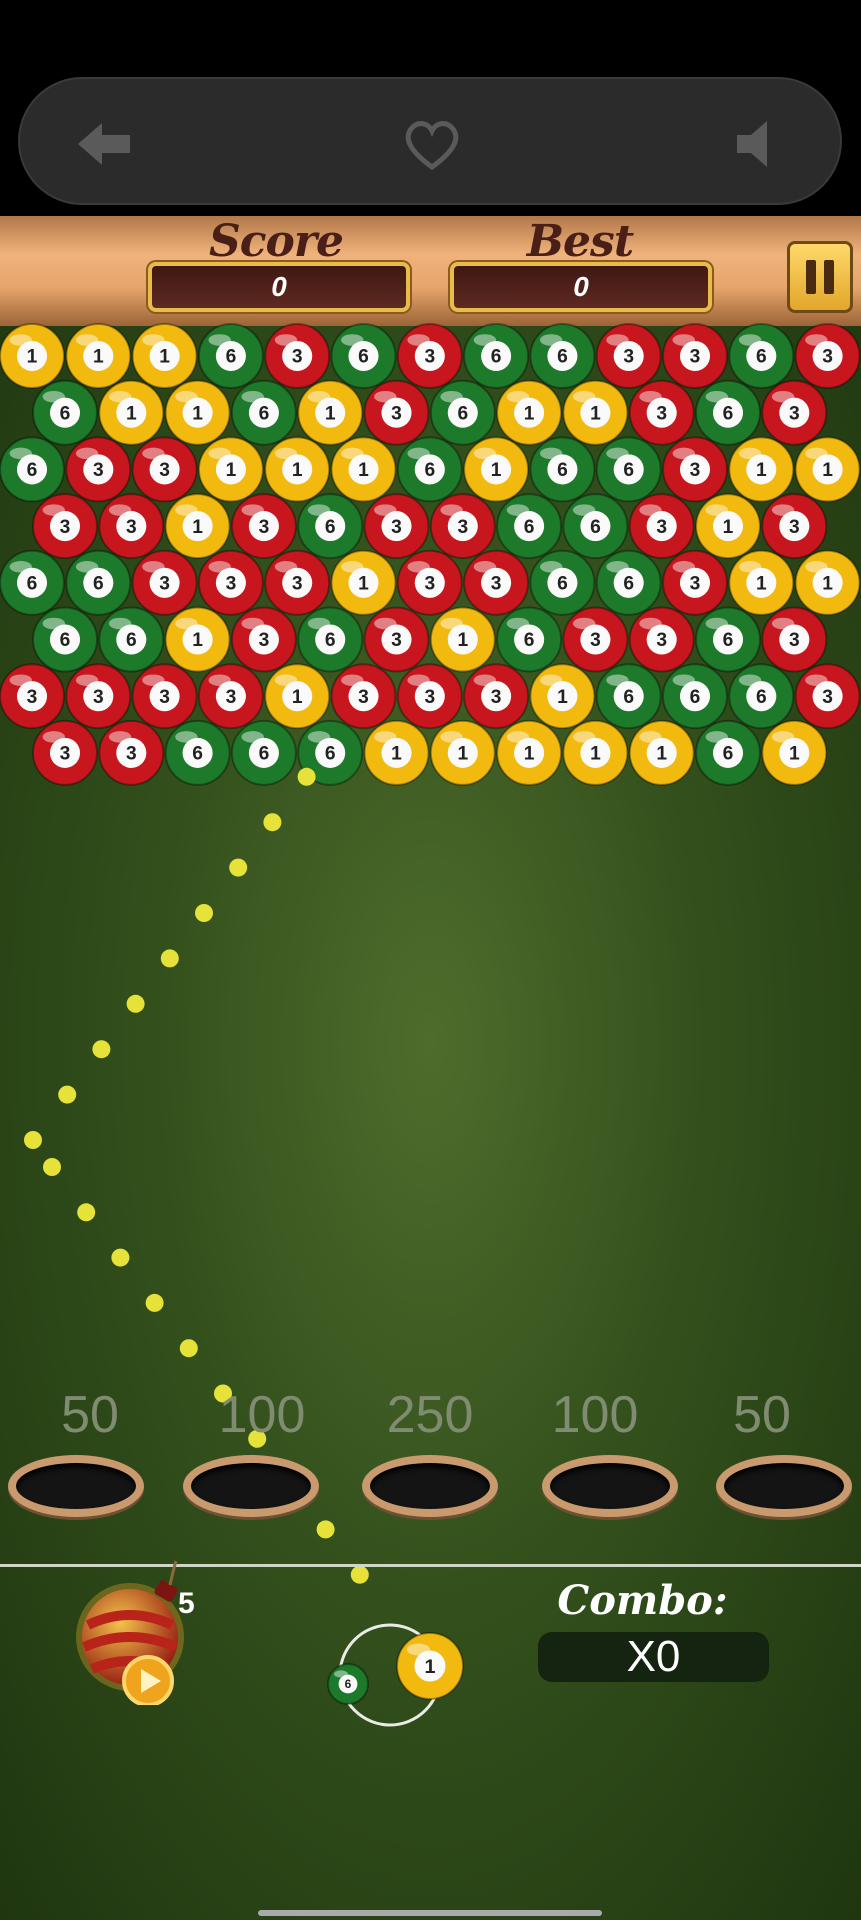 The height and width of the screenshot is (1920, 861). I want to click on combo-value: X0, so click(653, 1657).